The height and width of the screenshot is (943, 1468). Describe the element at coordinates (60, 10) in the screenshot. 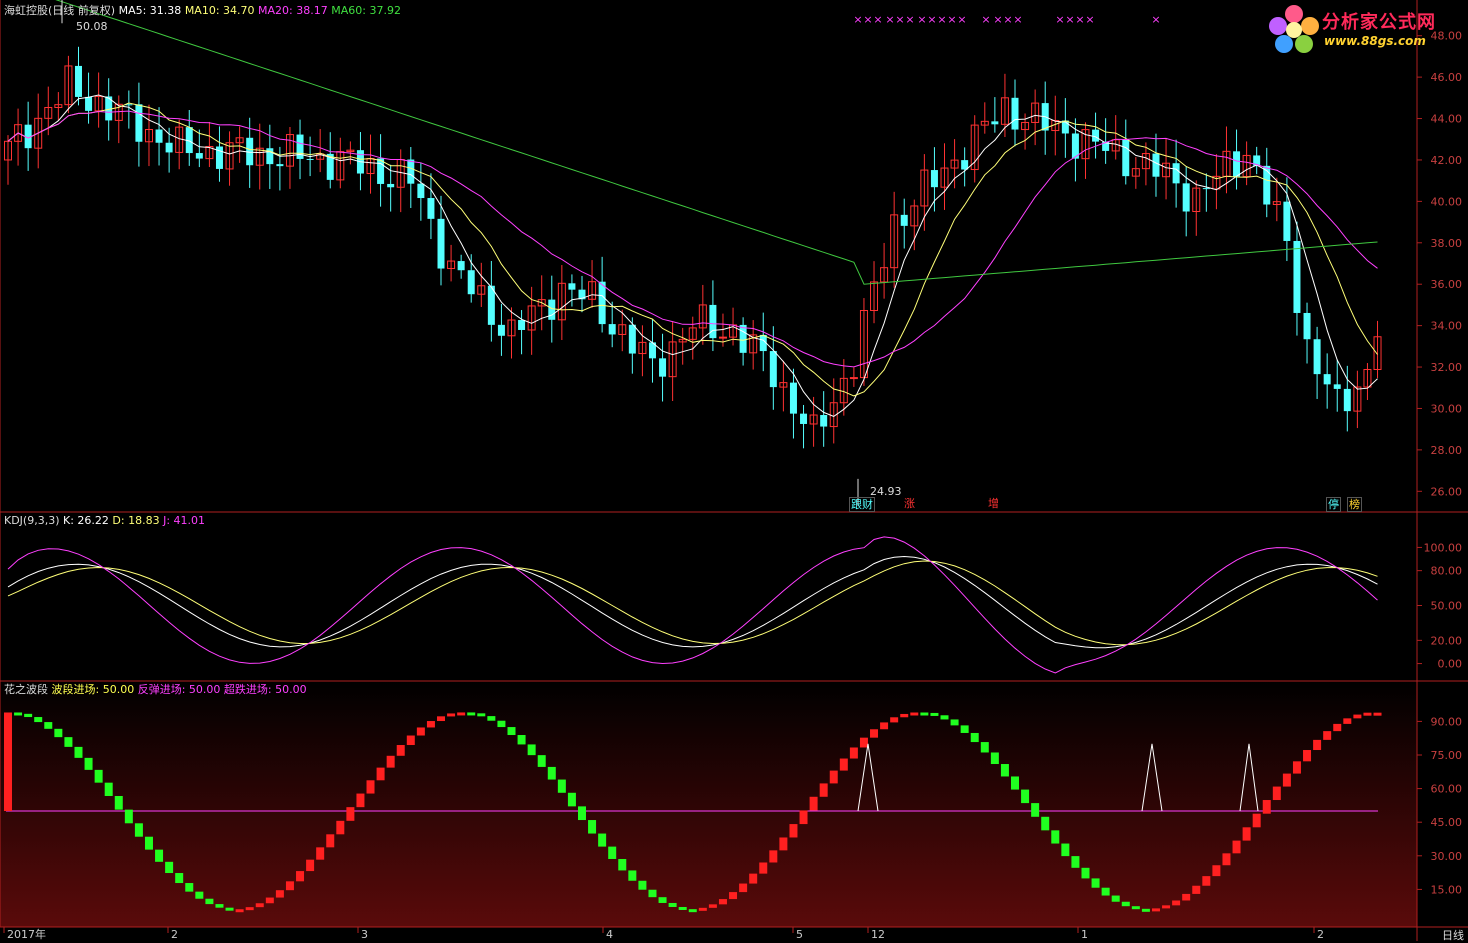

I see `stock-title: 海虹控股(日线 前复权)` at that location.